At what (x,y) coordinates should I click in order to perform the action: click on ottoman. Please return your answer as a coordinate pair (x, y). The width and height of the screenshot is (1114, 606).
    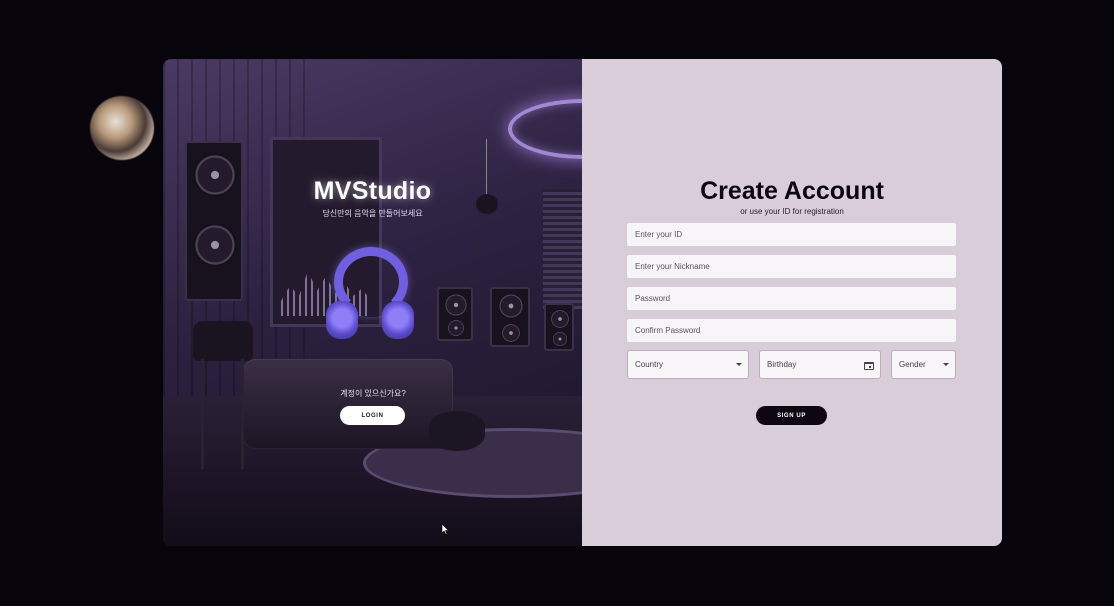
    Looking at the image, I should click on (457, 431).